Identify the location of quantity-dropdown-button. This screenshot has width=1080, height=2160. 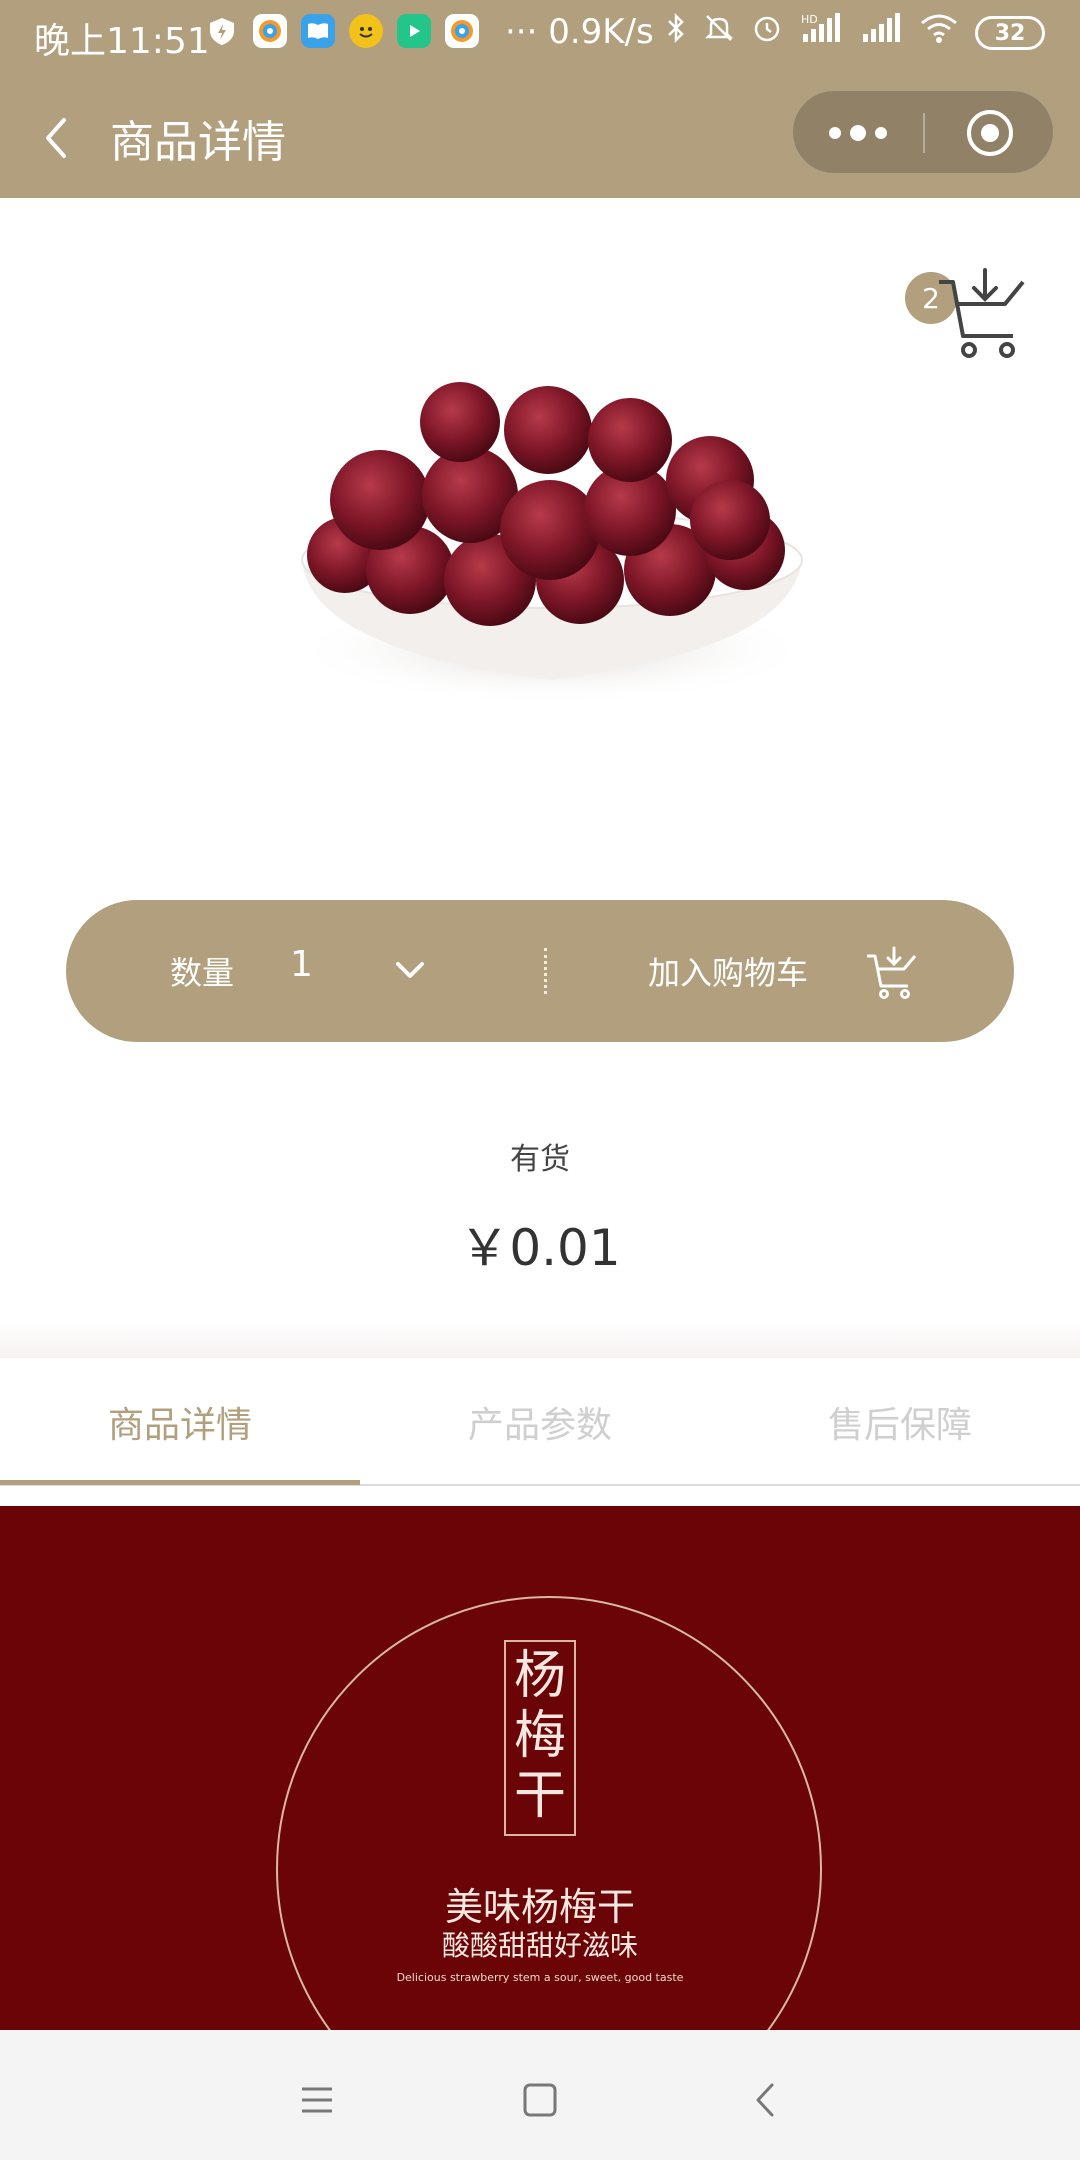
(410, 970).